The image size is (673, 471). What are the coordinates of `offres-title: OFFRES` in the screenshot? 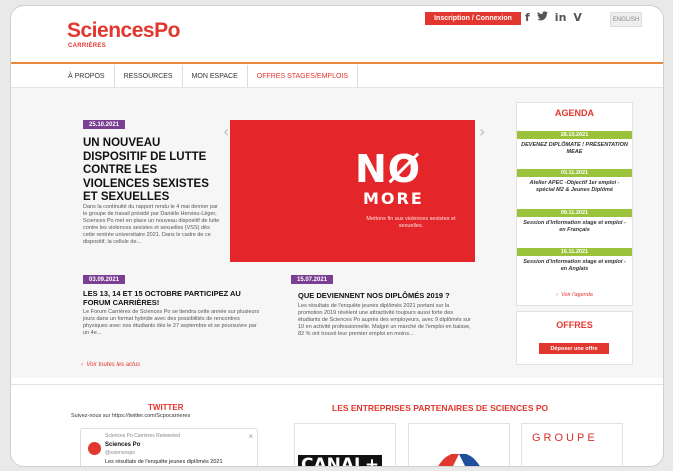 It's located at (574, 325).